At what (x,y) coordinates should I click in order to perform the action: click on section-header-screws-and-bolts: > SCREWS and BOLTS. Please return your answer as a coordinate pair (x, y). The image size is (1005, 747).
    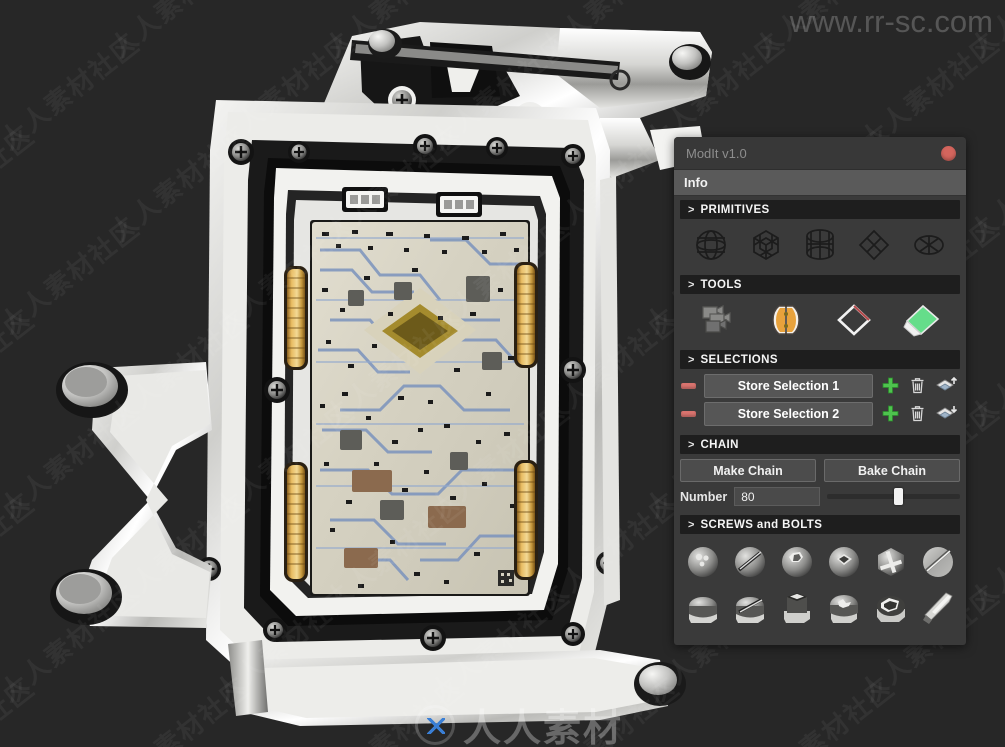
    Looking at the image, I should click on (820, 524).